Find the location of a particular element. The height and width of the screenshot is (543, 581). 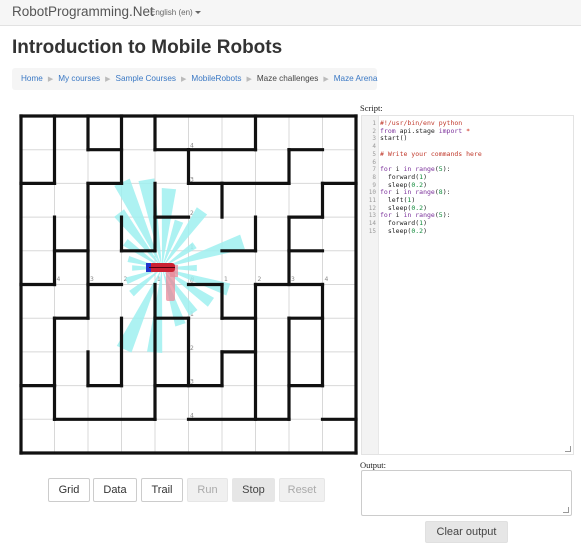

clear-output-button: Clear output is located at coordinates (466, 532).